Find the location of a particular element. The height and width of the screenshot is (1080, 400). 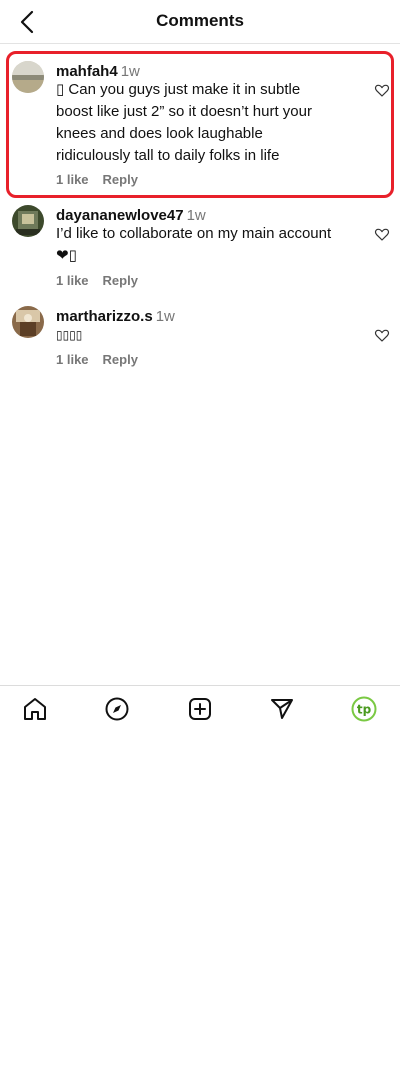

tab-create is located at coordinates (200, 709).